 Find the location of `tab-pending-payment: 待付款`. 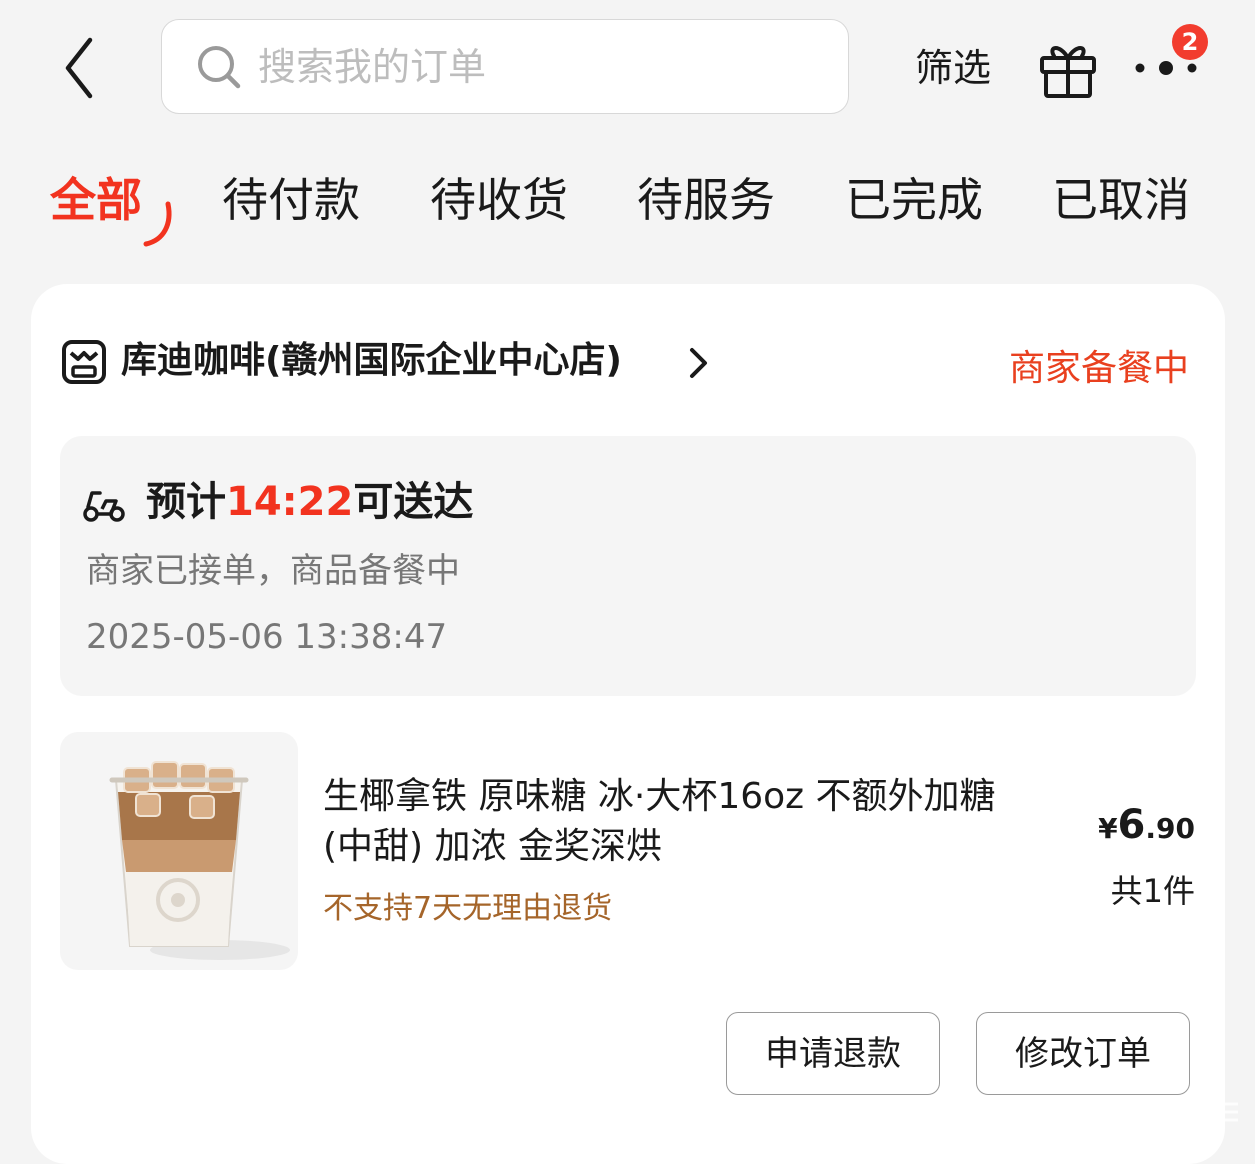

tab-pending-payment: 待付款 is located at coordinates (291, 200).